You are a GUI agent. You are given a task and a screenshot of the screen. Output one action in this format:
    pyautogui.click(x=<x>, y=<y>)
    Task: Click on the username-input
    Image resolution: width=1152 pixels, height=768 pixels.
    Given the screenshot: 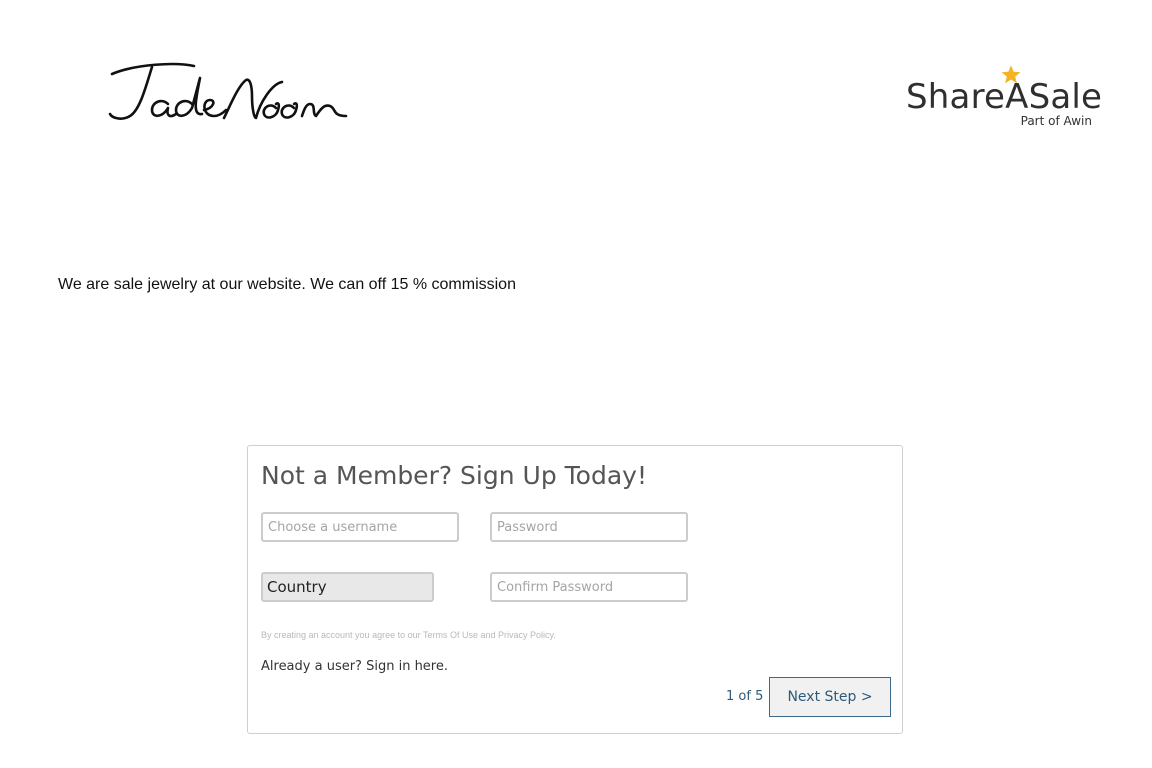 What is the action you would take?
    pyautogui.click(x=360, y=527)
    